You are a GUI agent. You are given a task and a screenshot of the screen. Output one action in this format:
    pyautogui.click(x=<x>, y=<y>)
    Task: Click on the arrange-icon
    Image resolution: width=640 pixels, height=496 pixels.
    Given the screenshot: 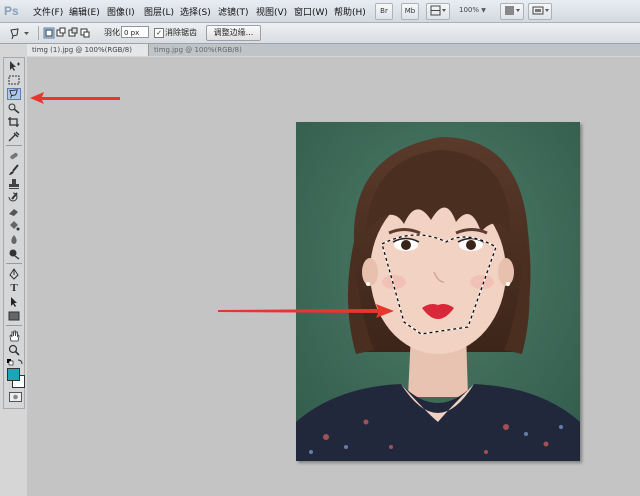 What is the action you would take?
    pyautogui.click(x=512, y=10)
    